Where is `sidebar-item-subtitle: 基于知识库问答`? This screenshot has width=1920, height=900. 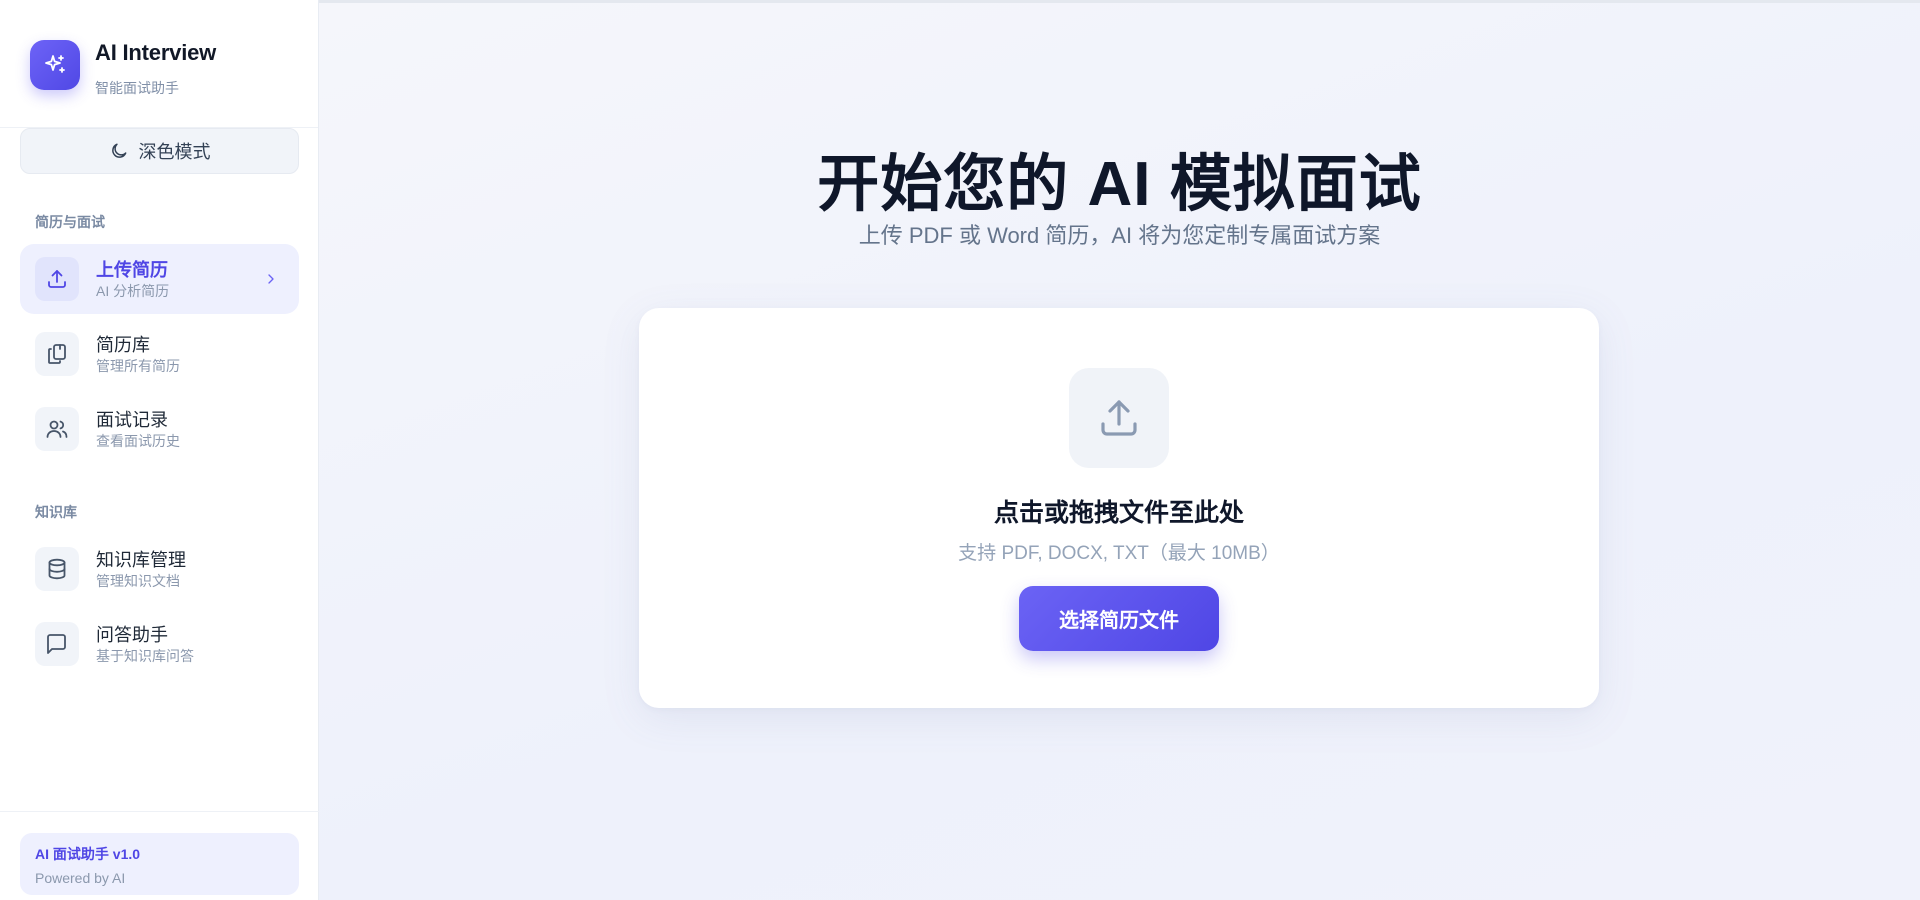
sidebar-item-subtitle: 基于知识库问答 is located at coordinates (145, 655).